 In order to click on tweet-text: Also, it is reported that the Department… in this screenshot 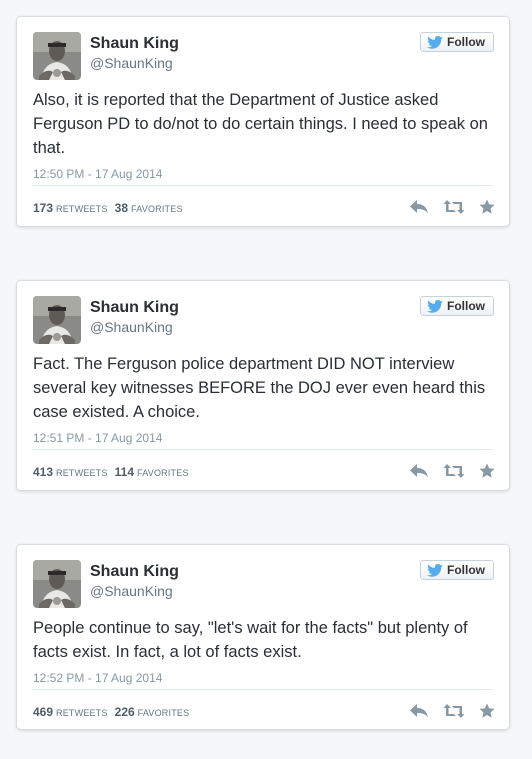, I will do `click(260, 124)`.